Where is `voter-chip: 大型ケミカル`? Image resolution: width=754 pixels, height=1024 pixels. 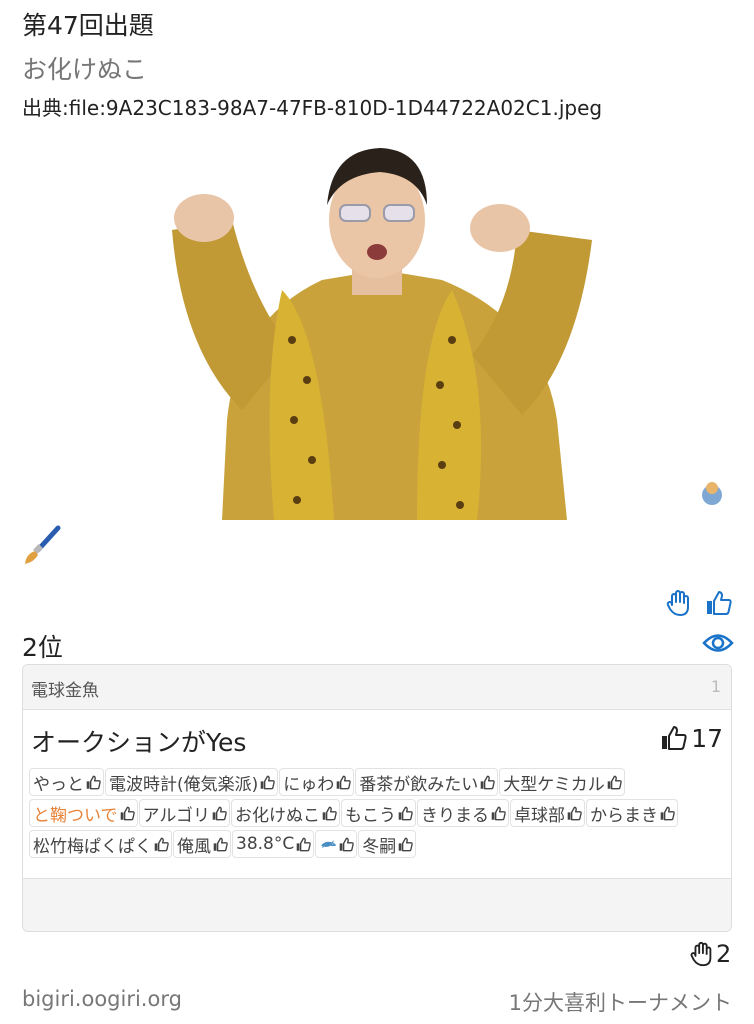 voter-chip: 大型ケミカル is located at coordinates (562, 782).